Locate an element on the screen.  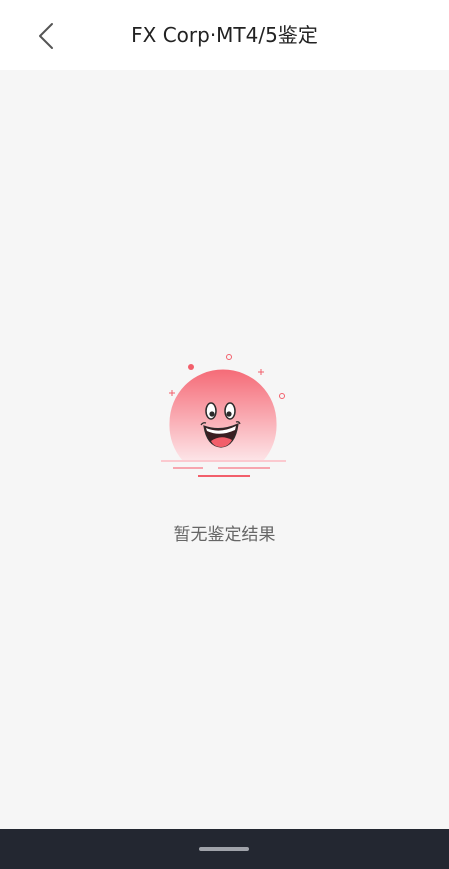
page-title: FX Corp·MT4/5鉴定 is located at coordinates (224, 35).